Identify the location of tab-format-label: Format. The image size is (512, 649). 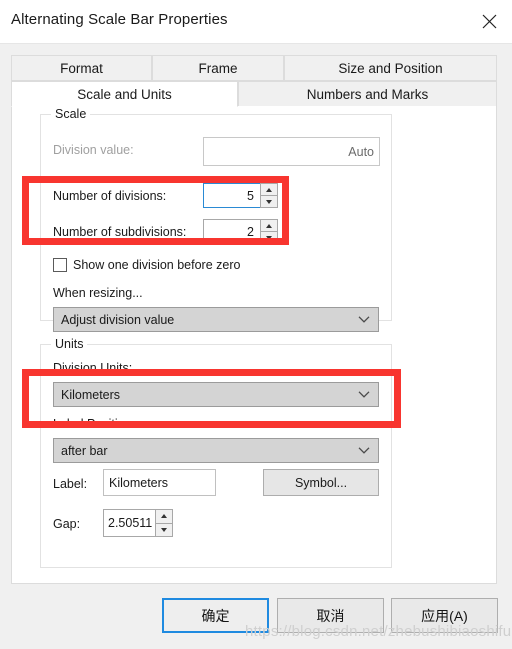
(81, 68).